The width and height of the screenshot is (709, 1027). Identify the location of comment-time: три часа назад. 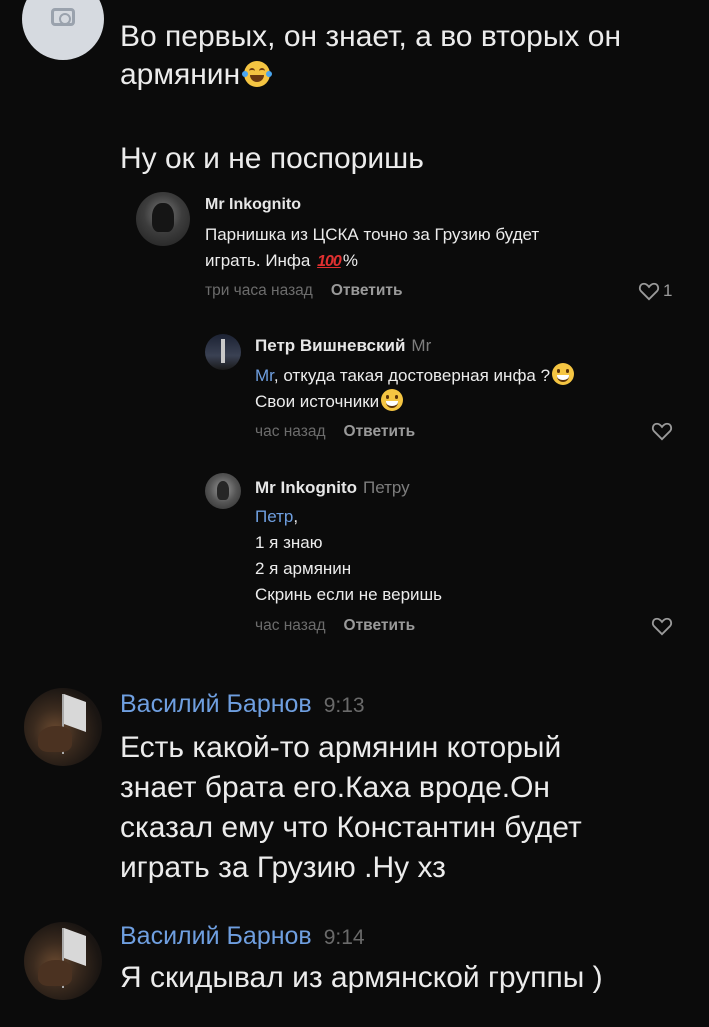
(259, 290).